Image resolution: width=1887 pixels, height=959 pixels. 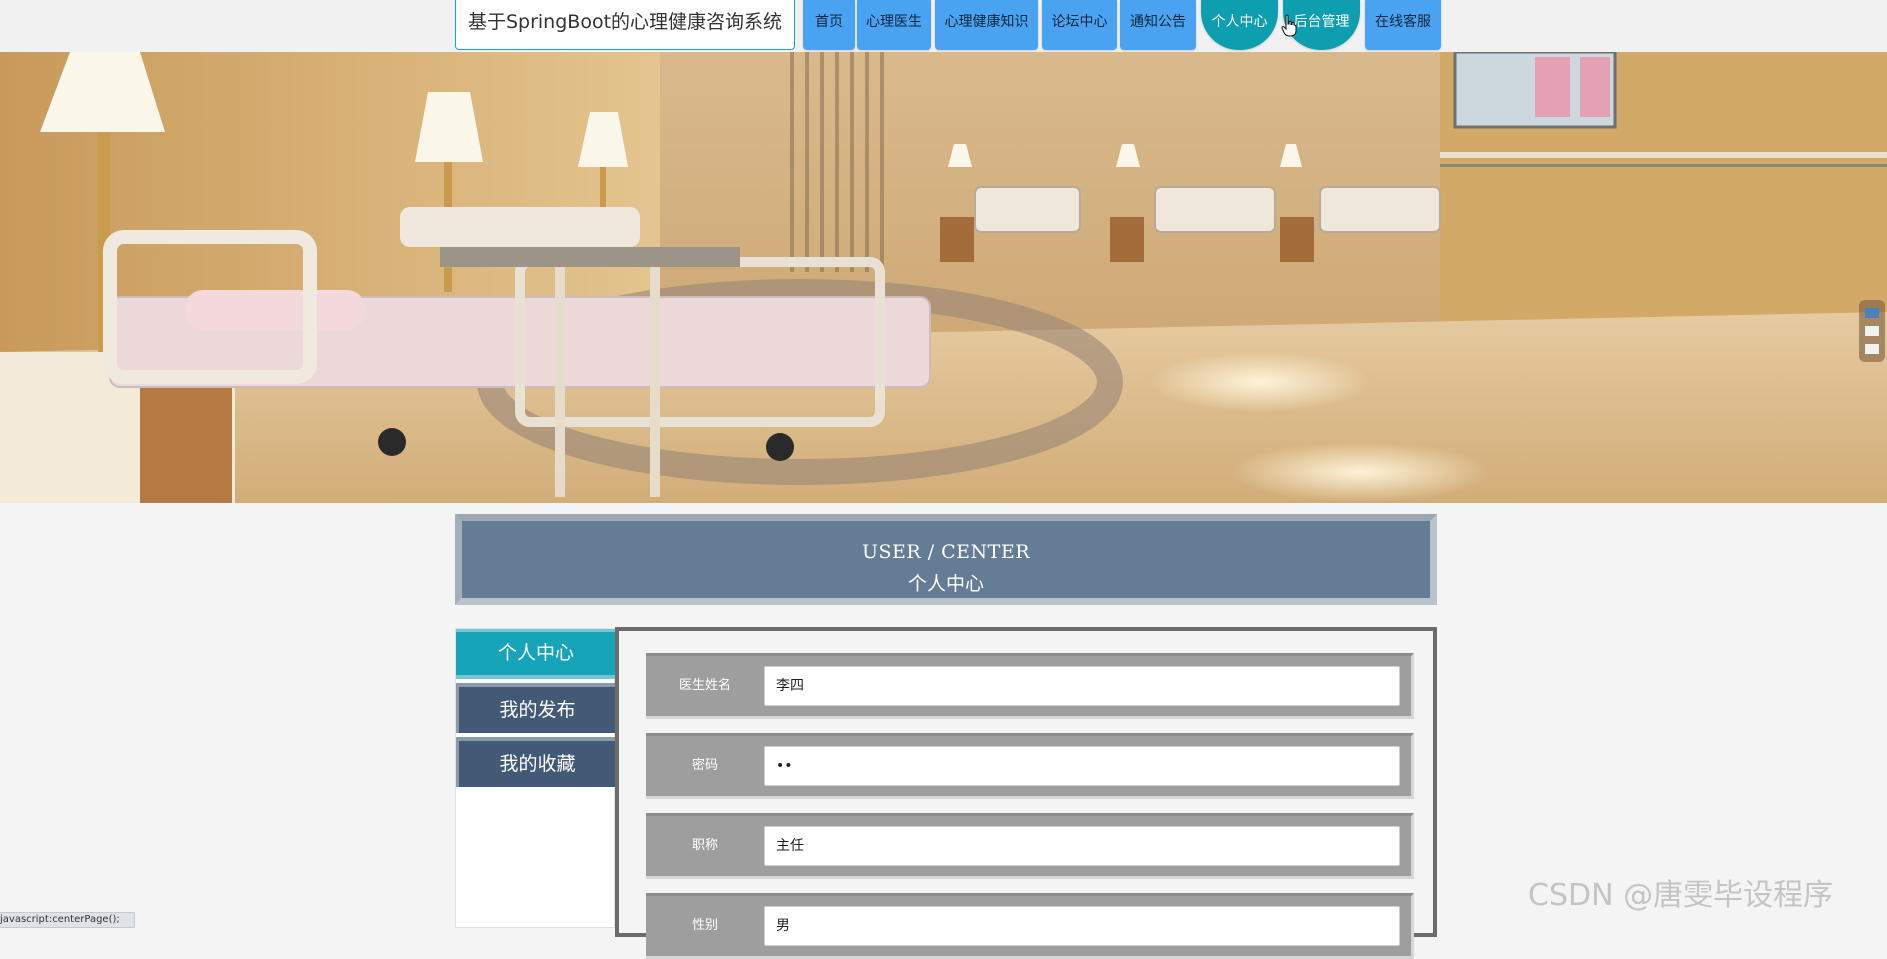 I want to click on field-label-password: 密码, so click(x=704, y=765).